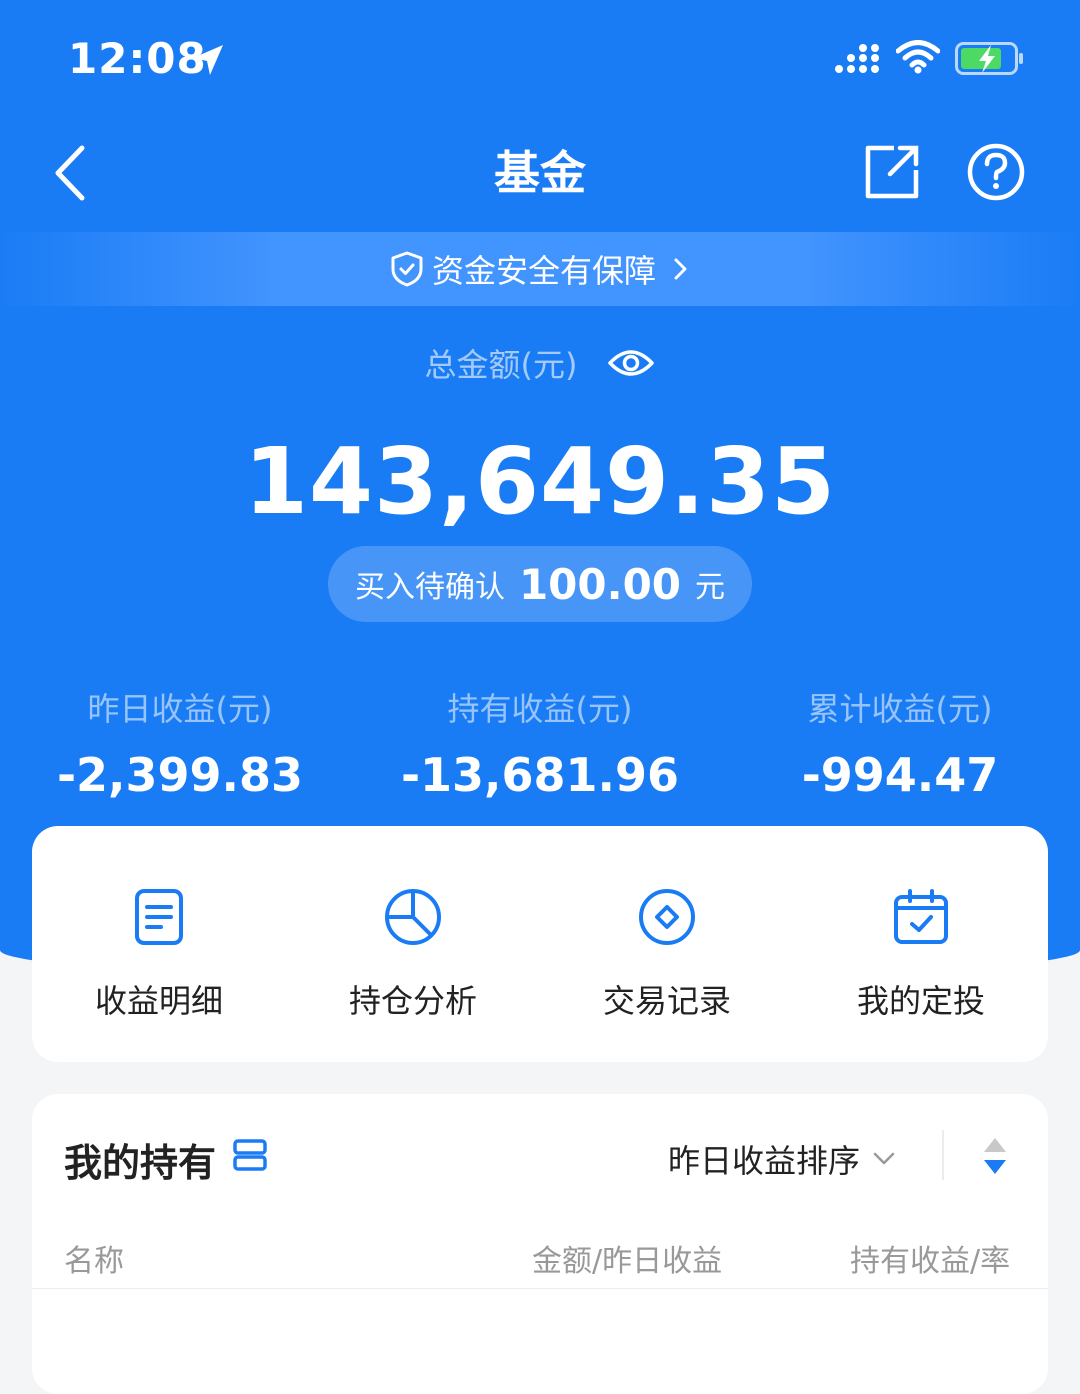  I want to click on sort-label: 昨日收益排序, so click(764, 1161).